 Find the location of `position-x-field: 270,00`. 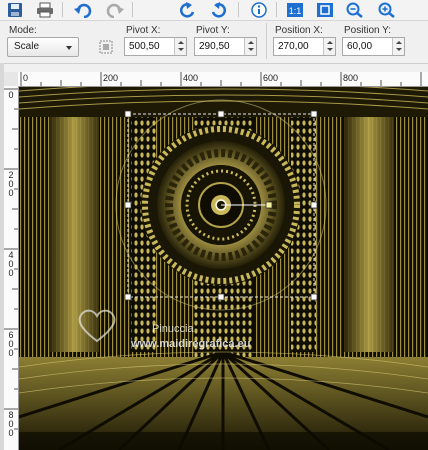

position-x-field: 270,00 is located at coordinates (304, 46).